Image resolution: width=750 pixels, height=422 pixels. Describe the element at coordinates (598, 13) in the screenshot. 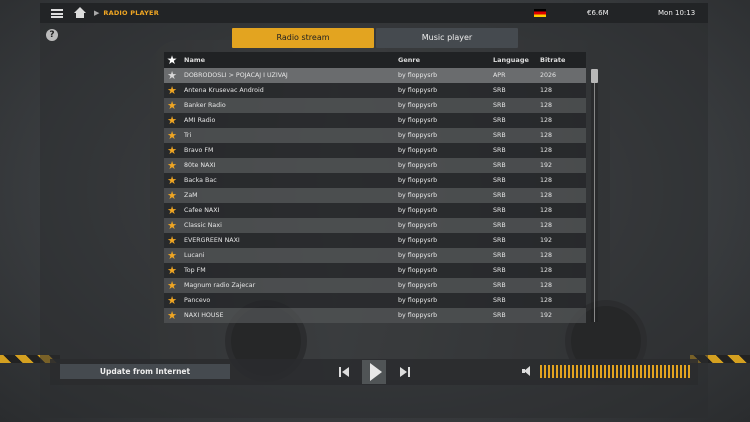

I see `money-display: €6.6M` at that location.